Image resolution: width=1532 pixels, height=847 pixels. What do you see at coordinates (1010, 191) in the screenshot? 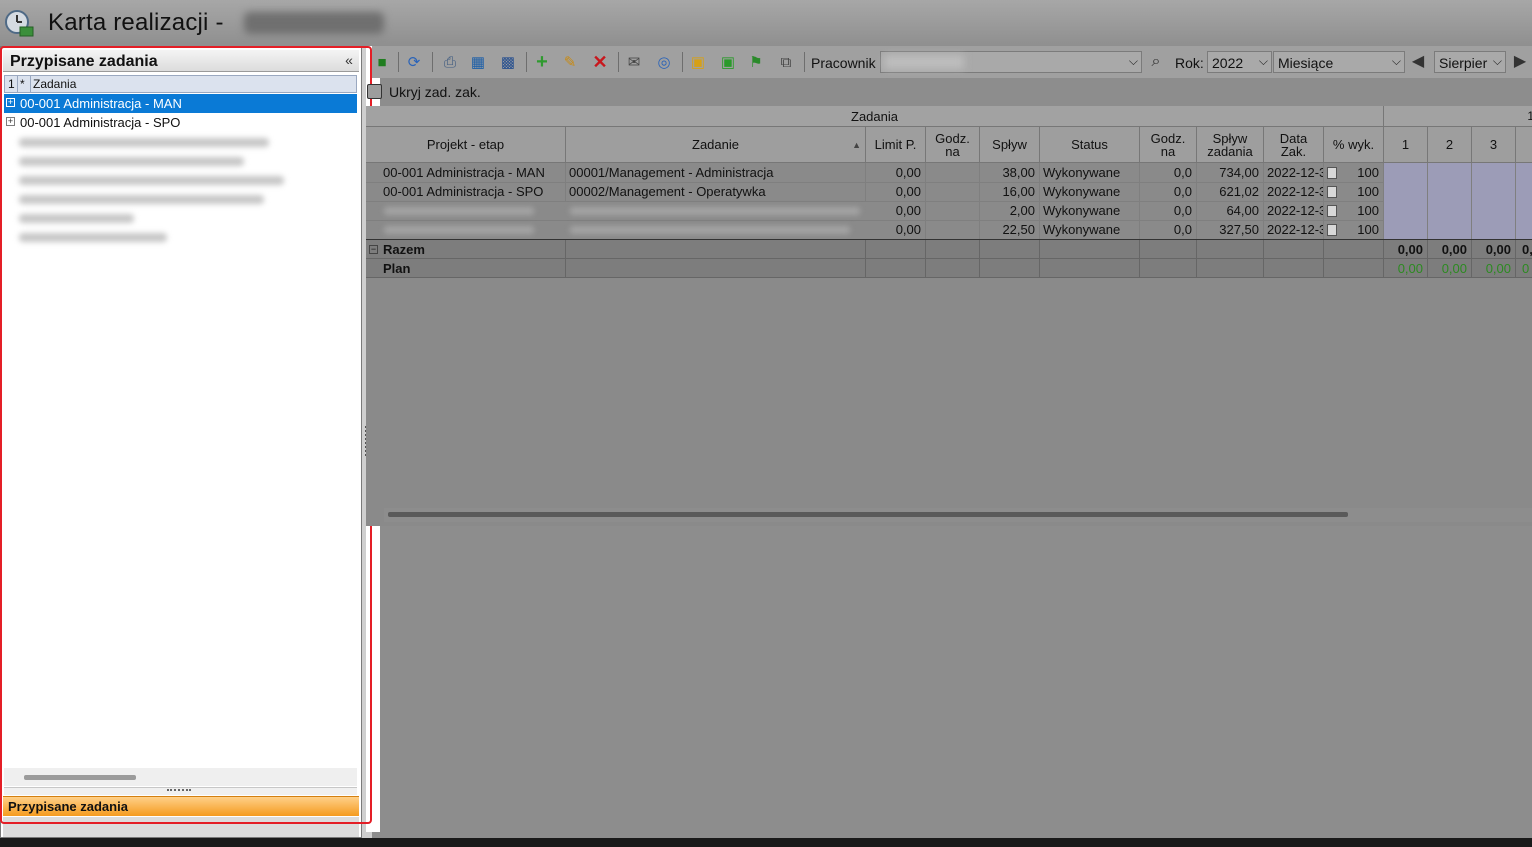
I see `cell-splyw: 16,00` at bounding box center [1010, 191].